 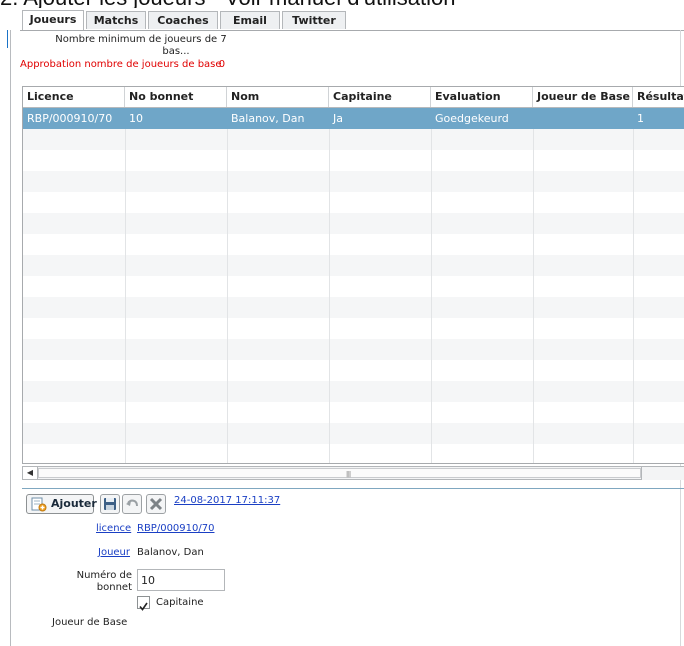 What do you see at coordinates (181, 580) in the screenshot?
I see `bonnet-input` at bounding box center [181, 580].